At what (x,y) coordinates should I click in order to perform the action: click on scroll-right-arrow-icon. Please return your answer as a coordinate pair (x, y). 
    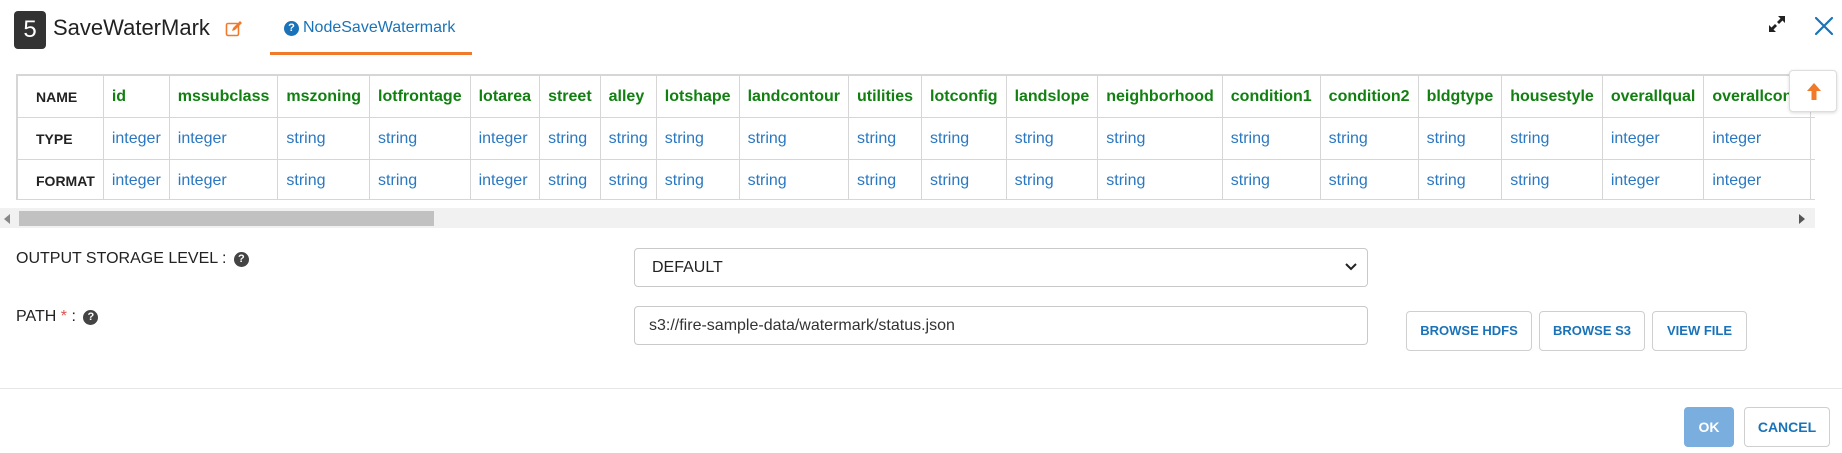
    Looking at the image, I should click on (1802, 219).